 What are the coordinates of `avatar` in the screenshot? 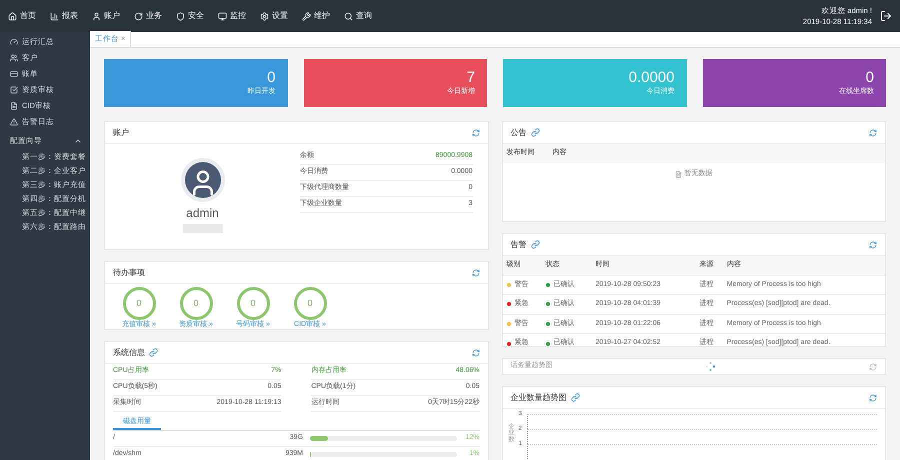 It's located at (202, 180).